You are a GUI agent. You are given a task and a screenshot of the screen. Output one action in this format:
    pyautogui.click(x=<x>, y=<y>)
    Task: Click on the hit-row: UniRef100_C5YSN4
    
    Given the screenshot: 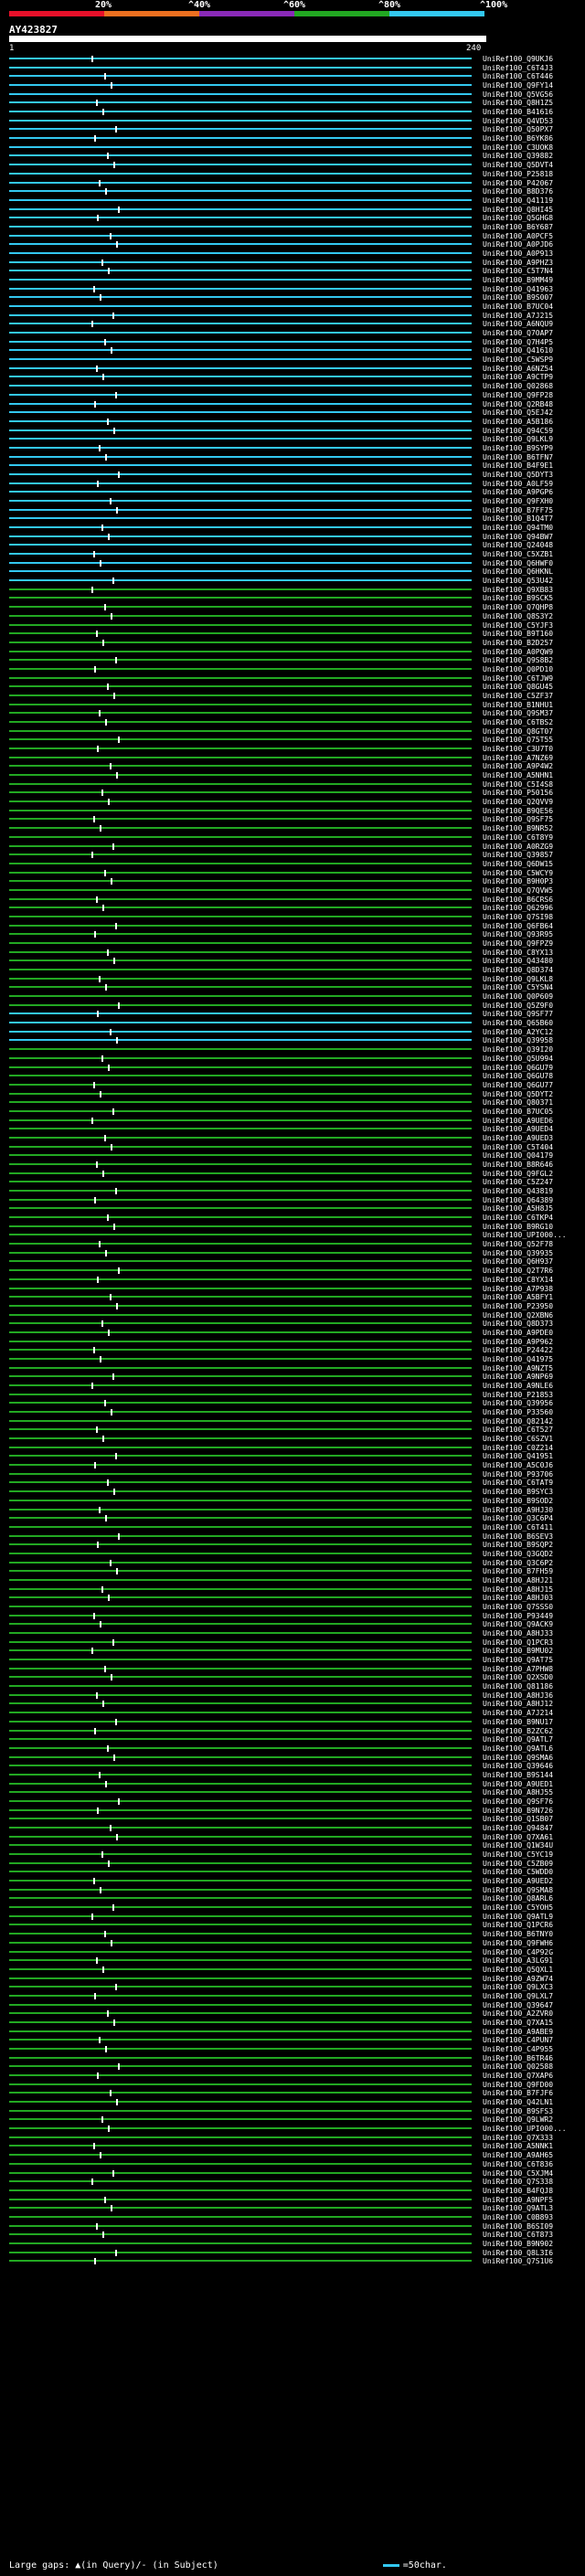 What is the action you would take?
    pyautogui.click(x=293, y=987)
    